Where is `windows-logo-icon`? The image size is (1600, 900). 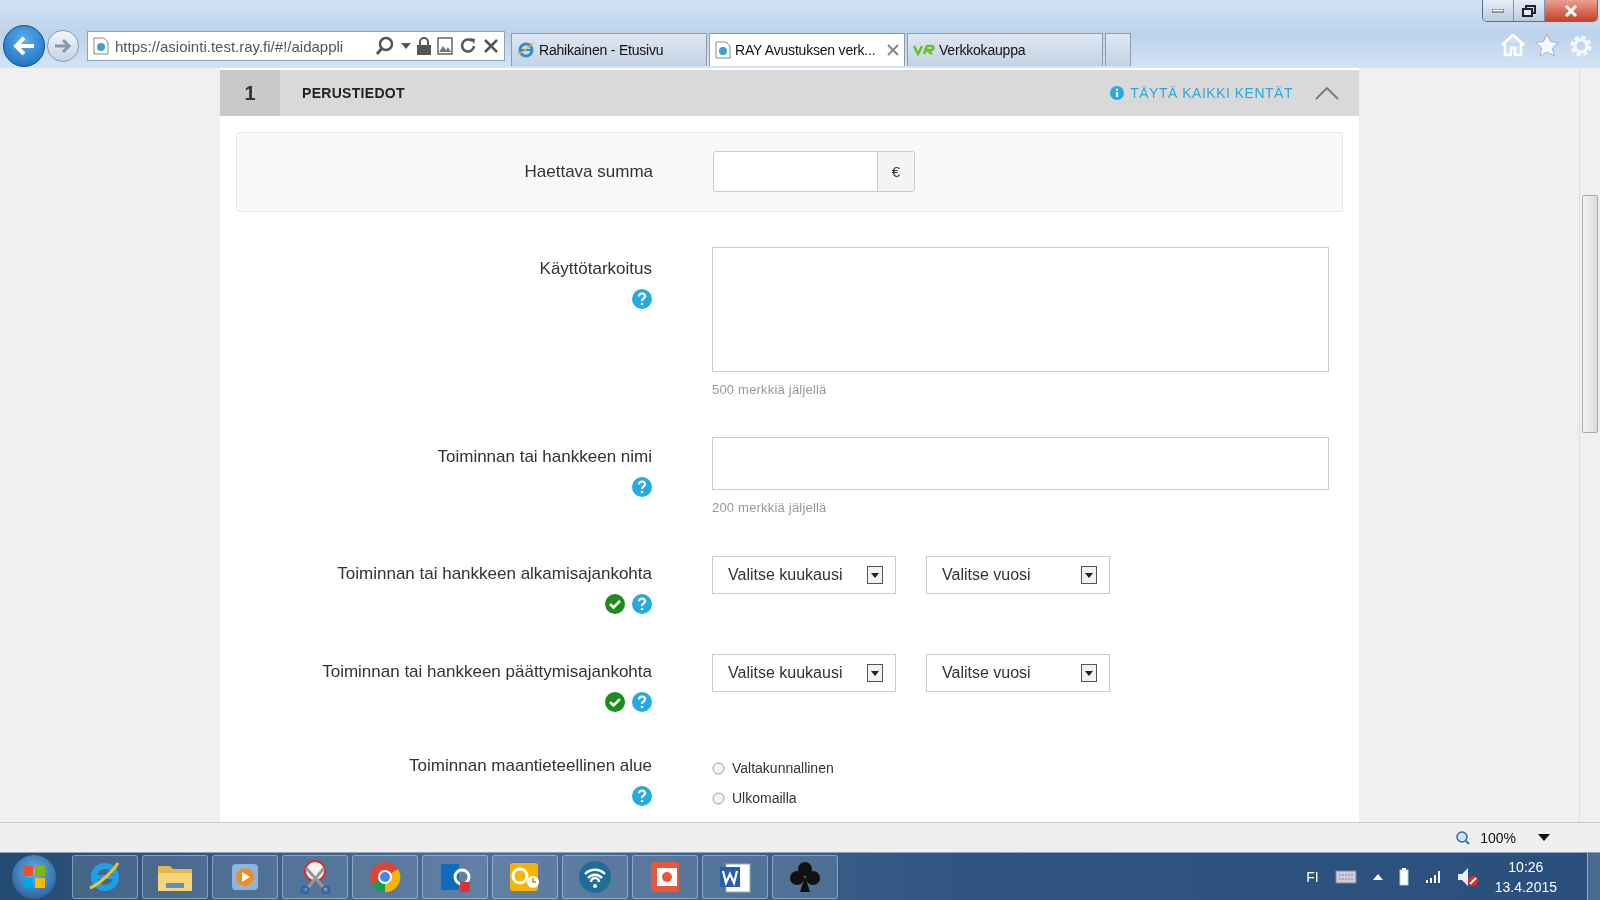
windows-logo-icon is located at coordinates (34, 876).